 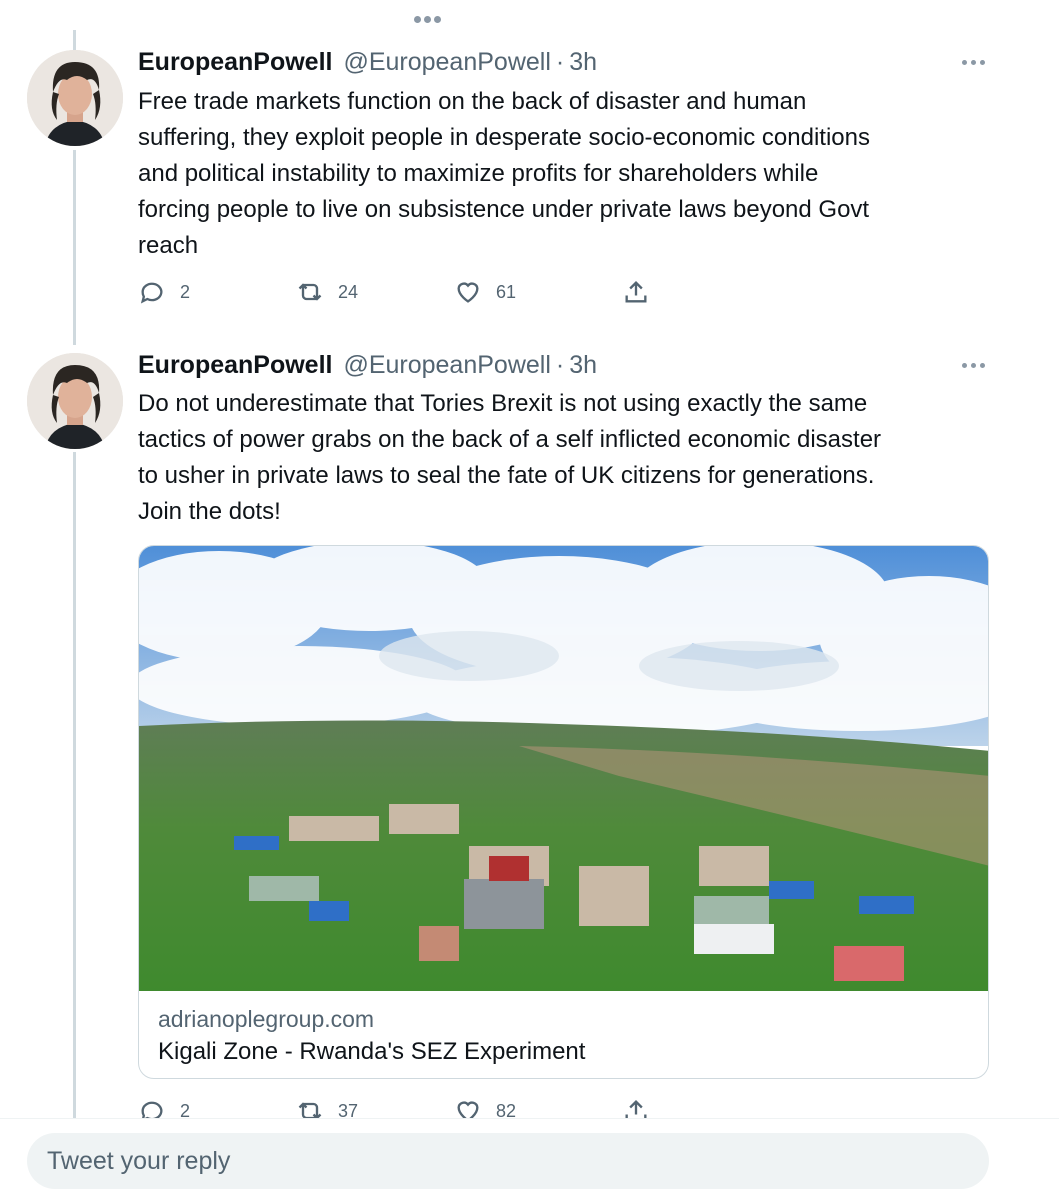 I want to click on reply-bar: Tweet your reply, so click(x=529, y=1159).